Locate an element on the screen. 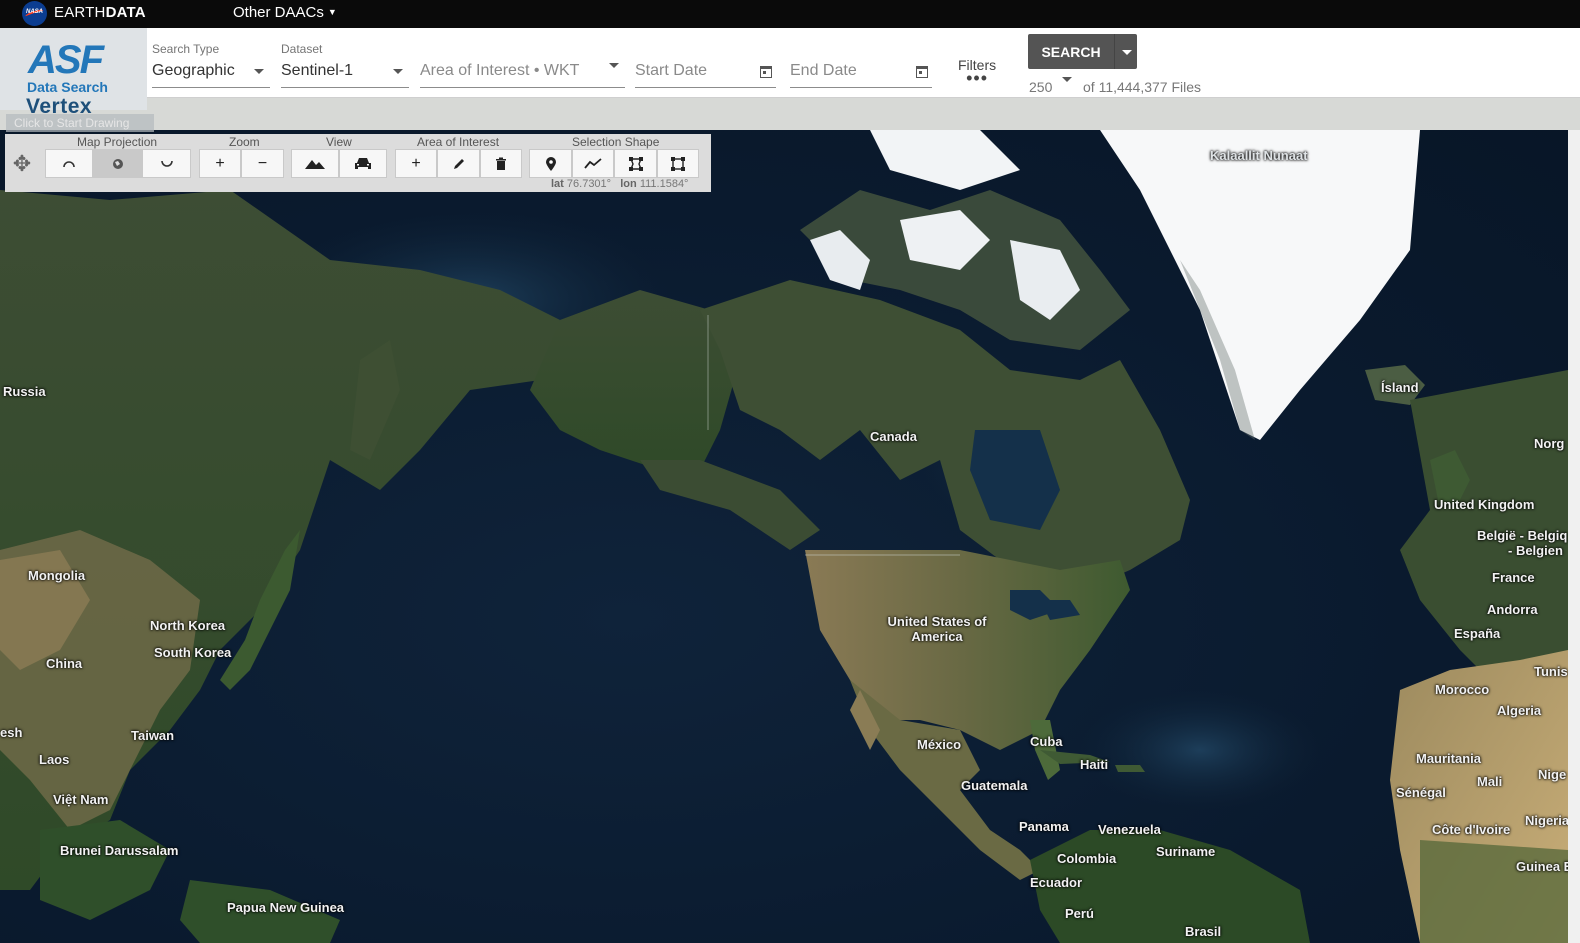  map-label-papua-new-guinea: Papua New Guinea is located at coordinates (286, 907).